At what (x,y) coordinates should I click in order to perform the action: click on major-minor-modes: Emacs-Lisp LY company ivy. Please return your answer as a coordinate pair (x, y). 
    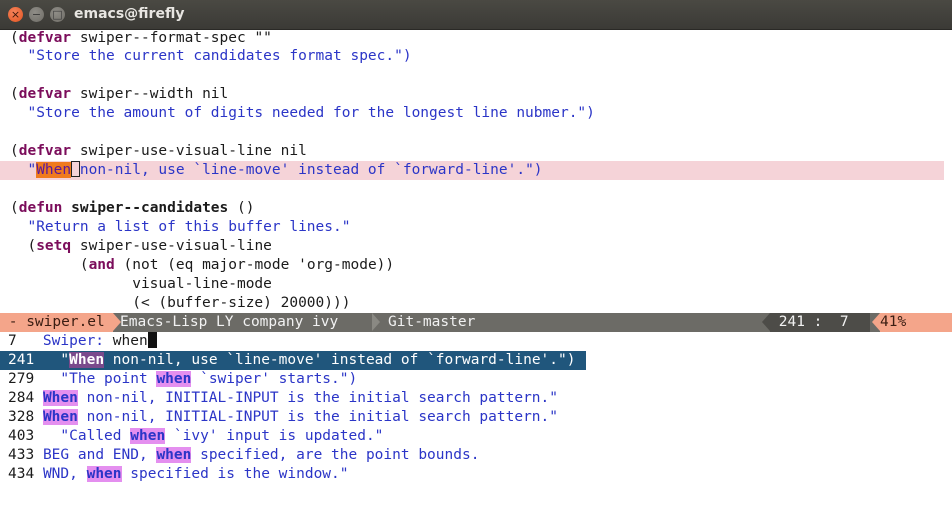
    Looking at the image, I should click on (229, 322).